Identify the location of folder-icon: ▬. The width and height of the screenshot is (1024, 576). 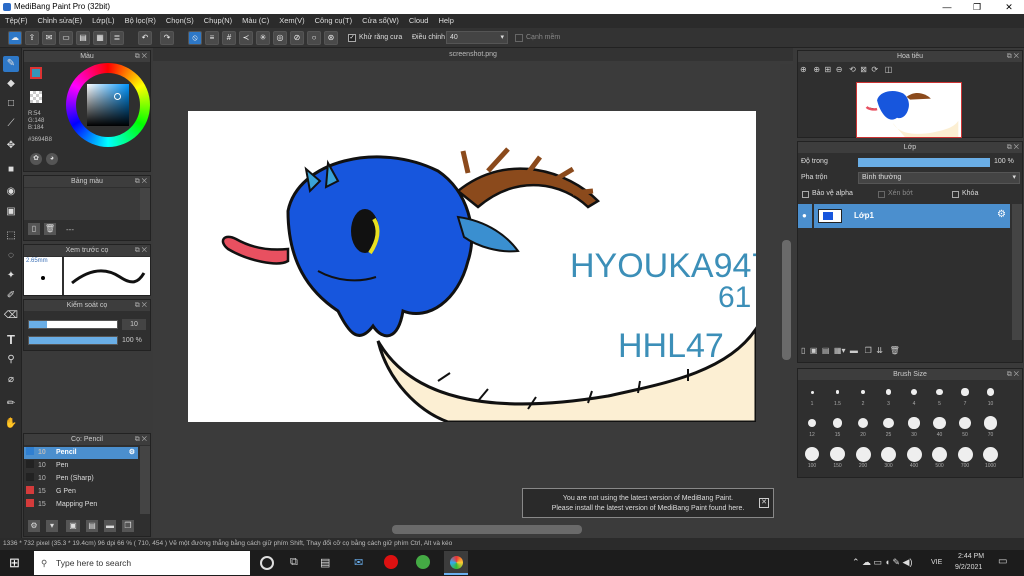
(854, 350).